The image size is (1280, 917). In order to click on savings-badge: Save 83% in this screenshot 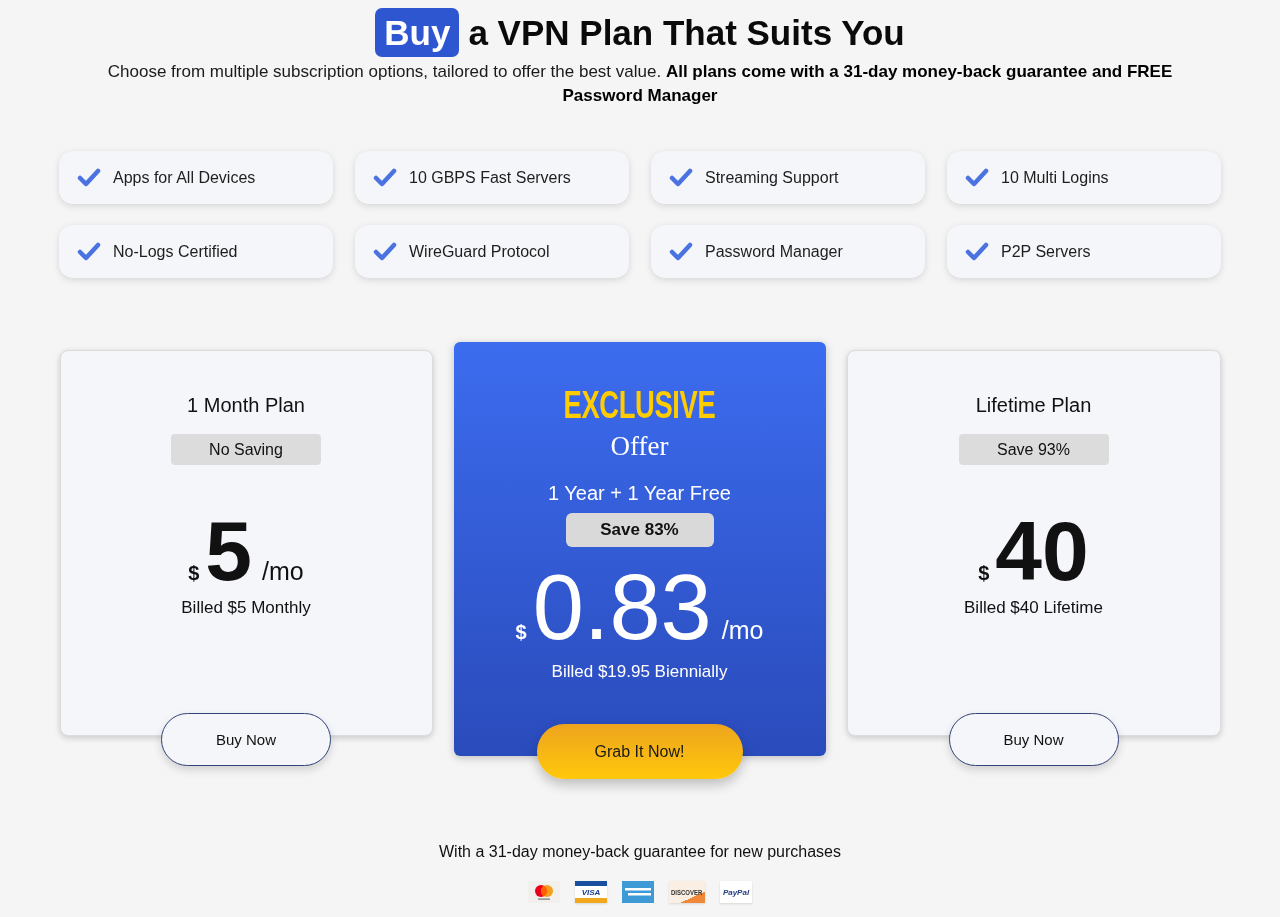, I will do `click(639, 530)`.